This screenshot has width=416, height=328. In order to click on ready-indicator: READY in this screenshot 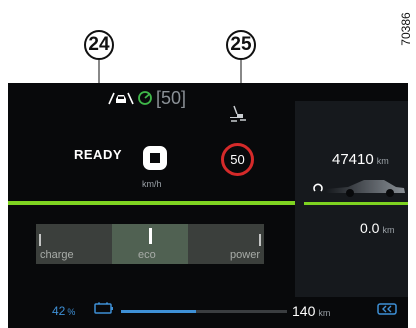, I will do `click(98, 154)`.